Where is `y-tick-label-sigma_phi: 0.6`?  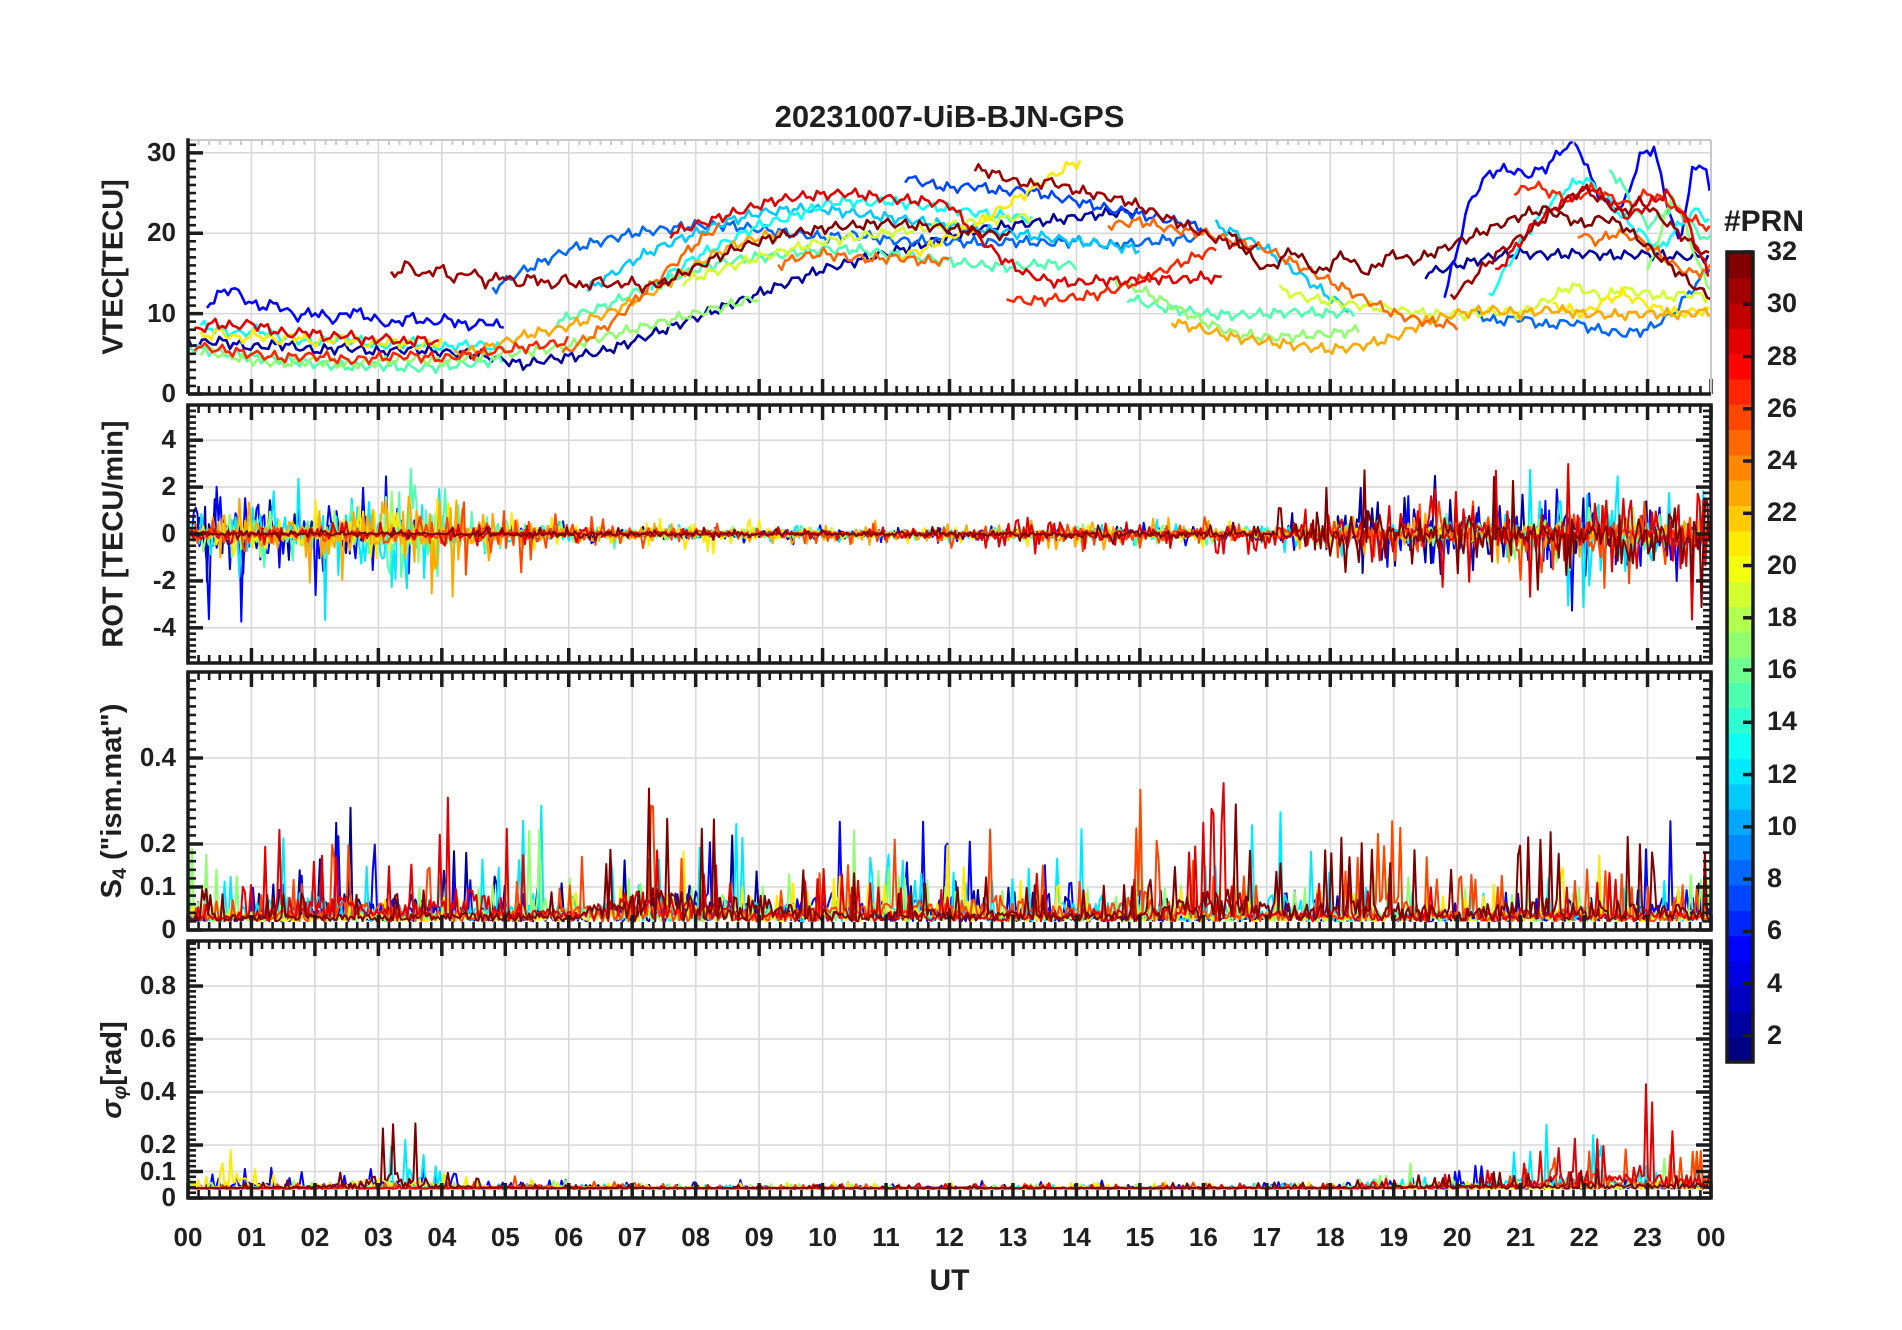 y-tick-label-sigma_phi: 0.6 is located at coordinates (157, 1038).